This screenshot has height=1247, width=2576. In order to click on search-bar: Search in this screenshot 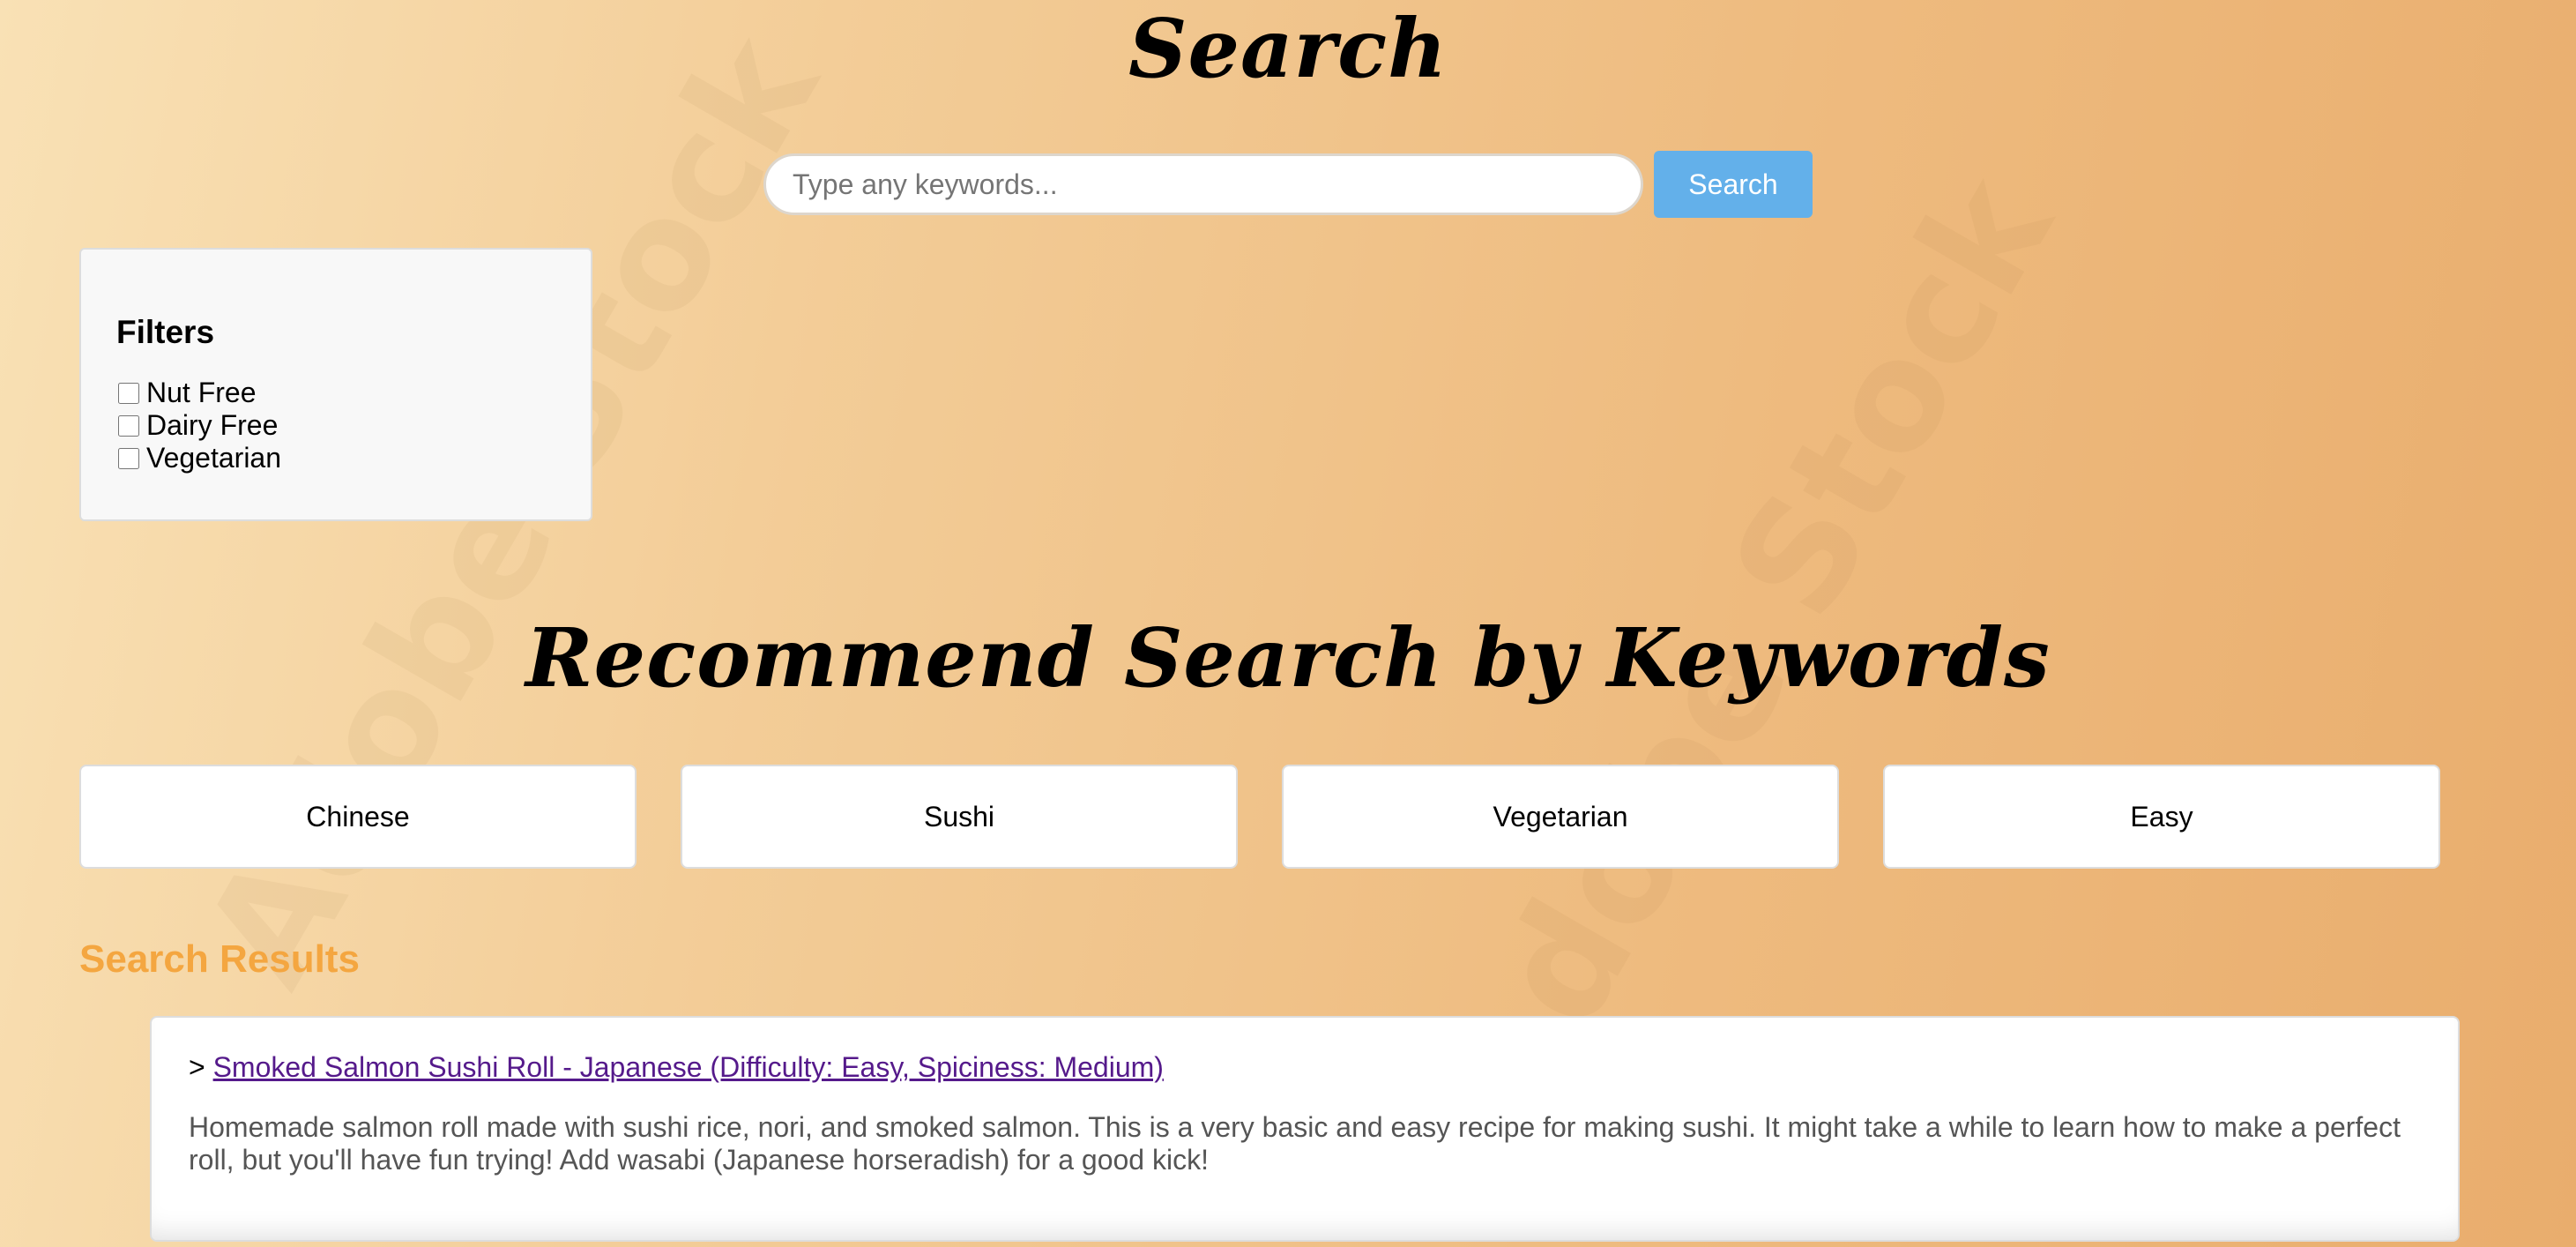, I will do `click(1288, 184)`.